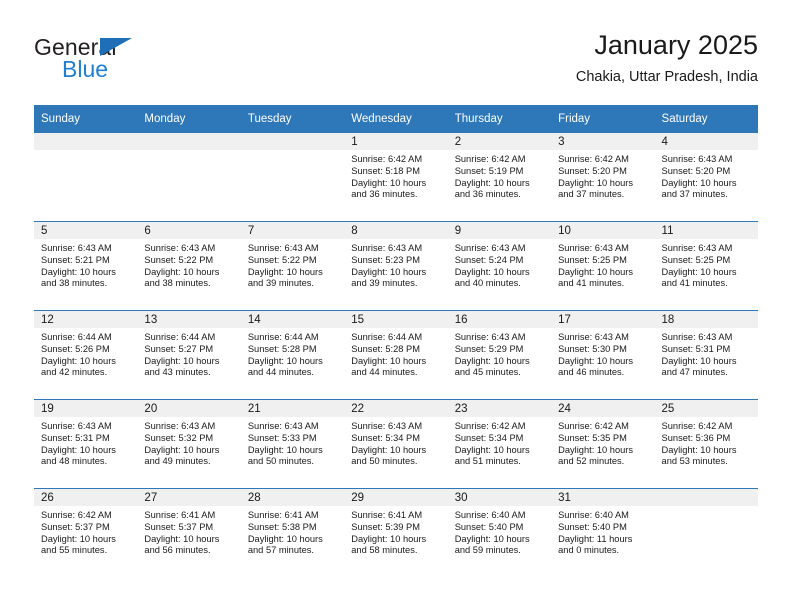  I want to click on day-number: 22, so click(396, 408).